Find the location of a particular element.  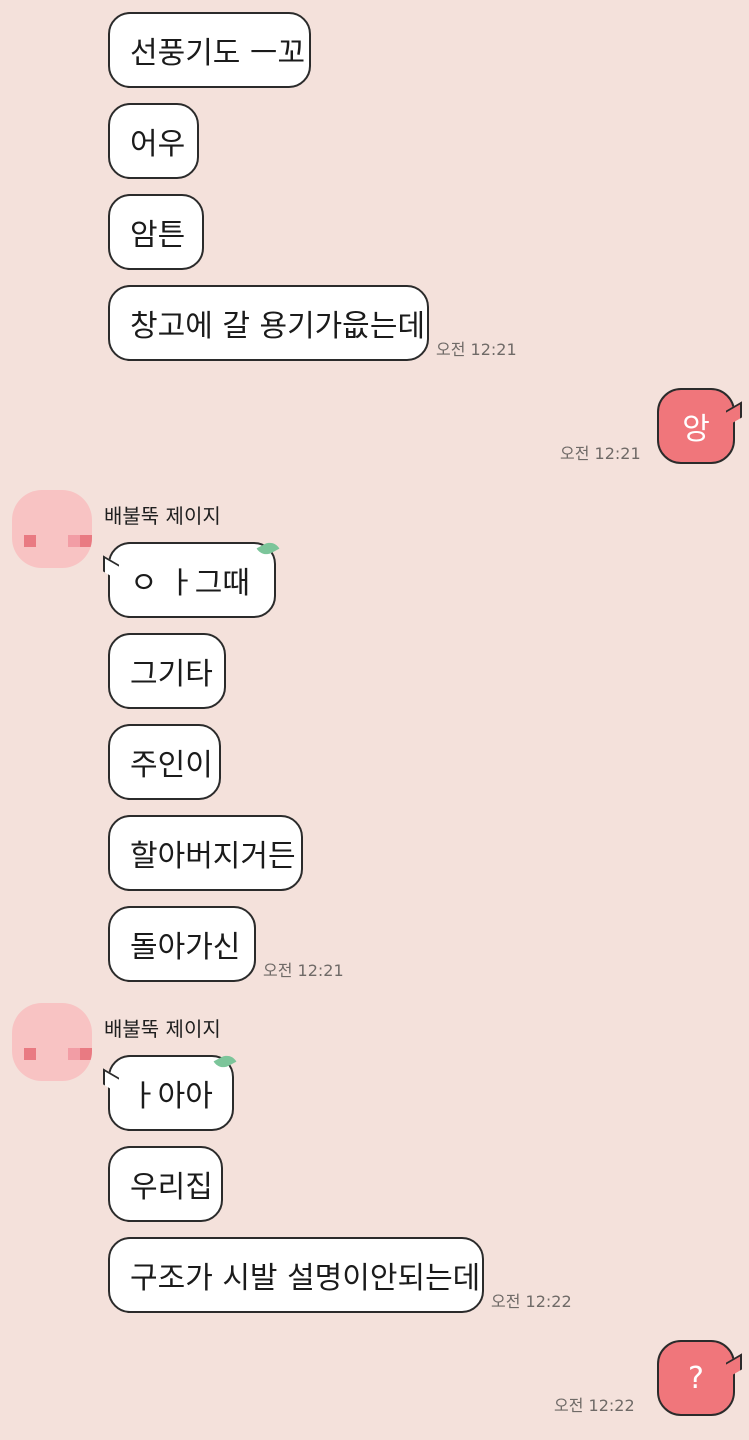

message-text: ? is located at coordinates (696, 1378).